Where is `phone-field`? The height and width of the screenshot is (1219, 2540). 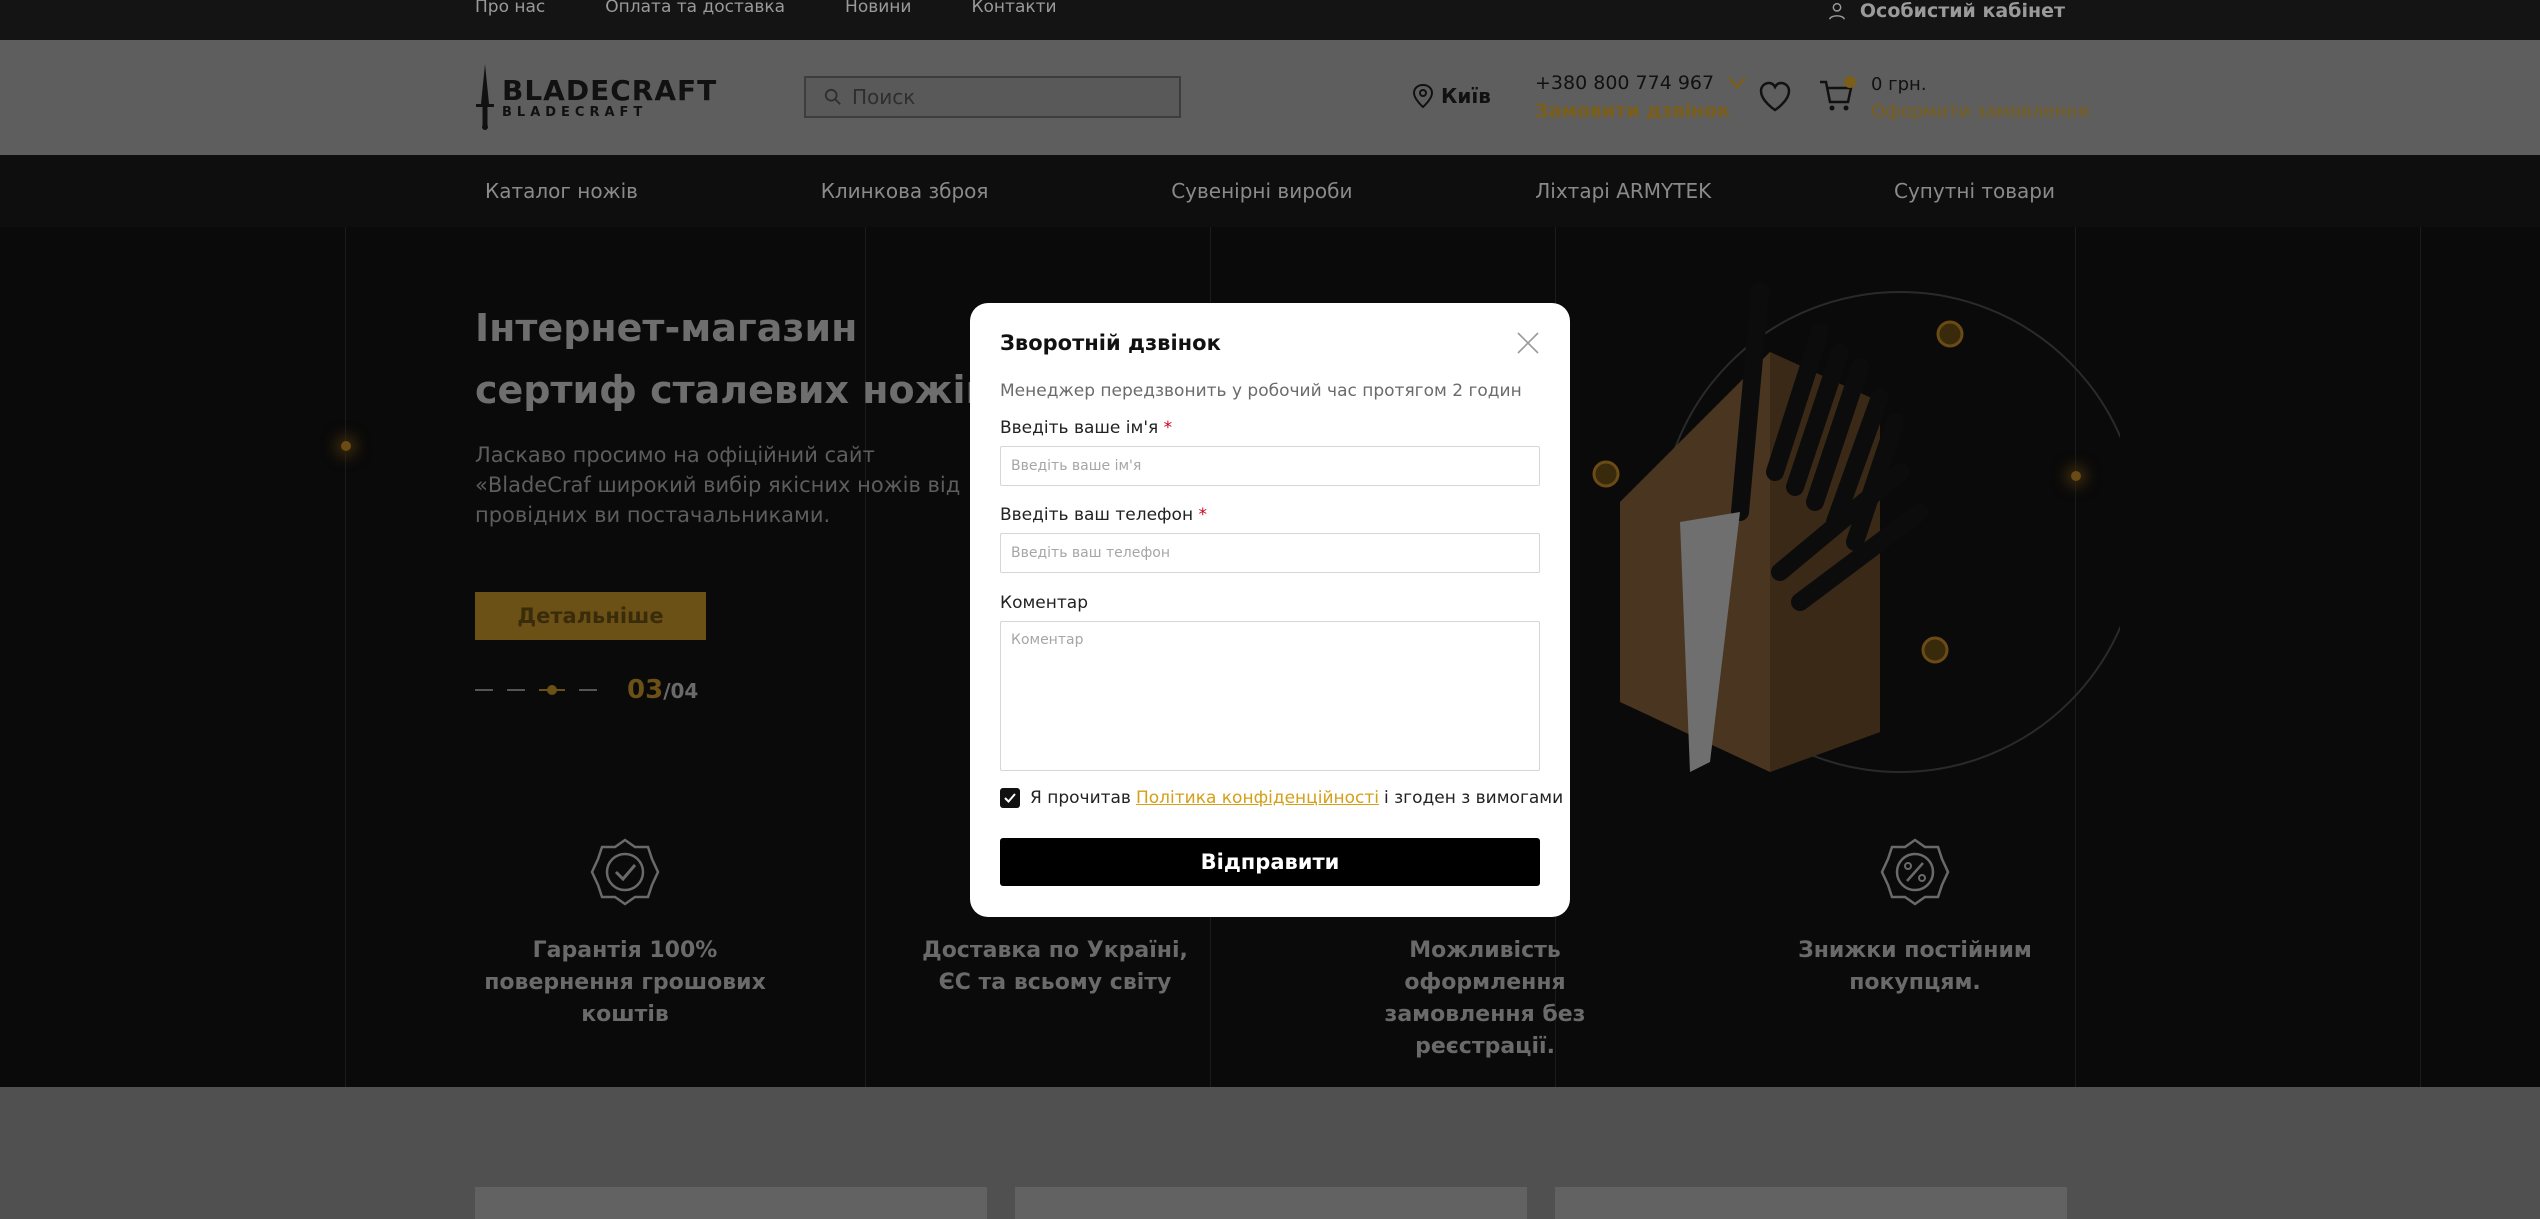 phone-field is located at coordinates (1270, 553).